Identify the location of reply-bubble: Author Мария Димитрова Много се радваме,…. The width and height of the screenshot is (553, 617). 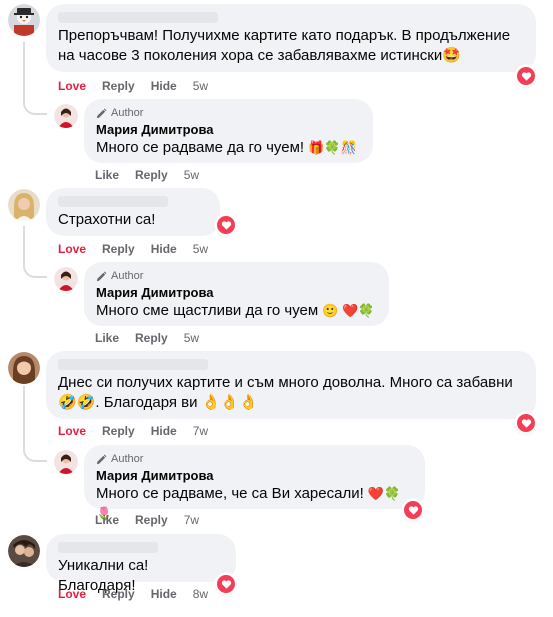
(254, 483).